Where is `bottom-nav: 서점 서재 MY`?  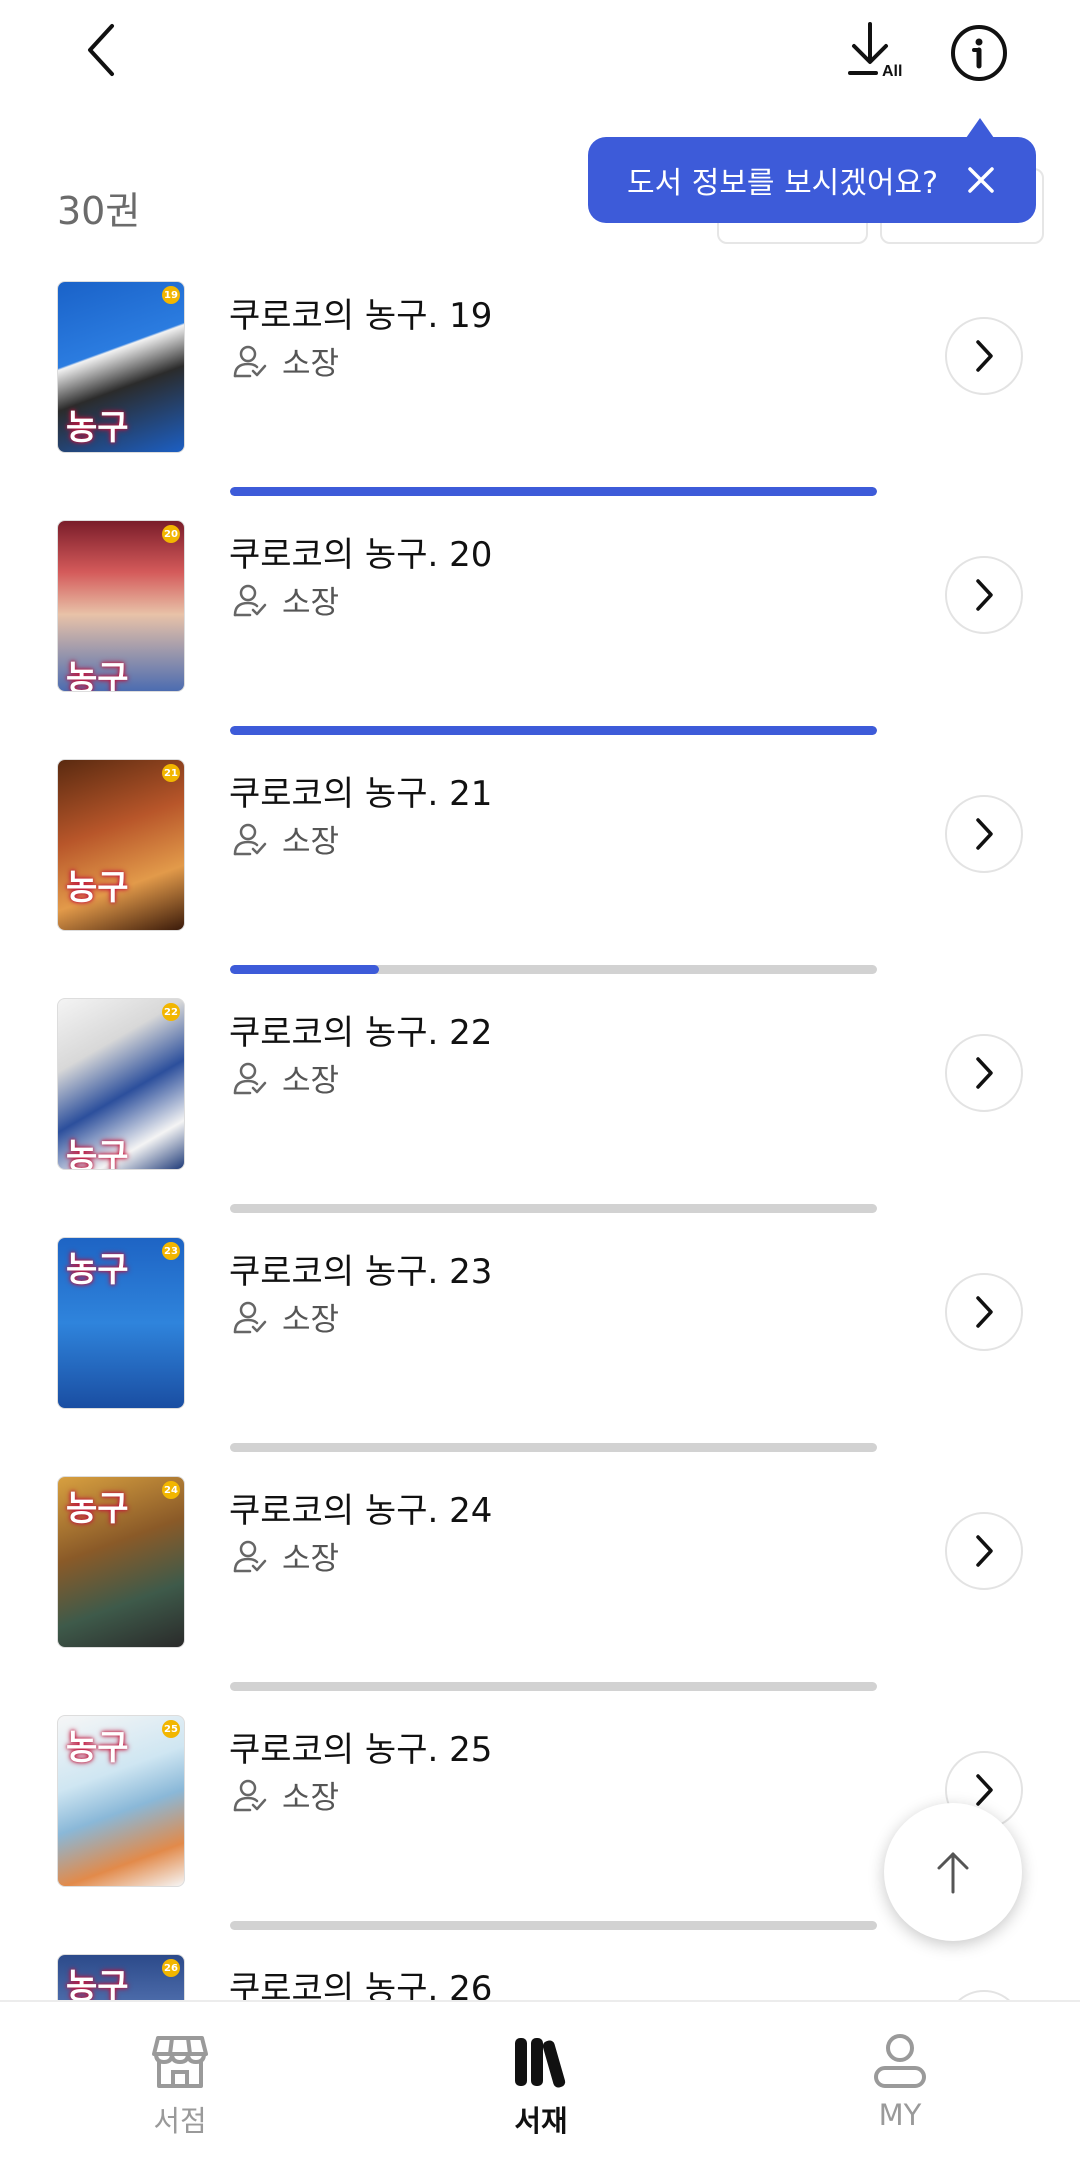 bottom-nav: 서점 서재 MY is located at coordinates (540, 2081).